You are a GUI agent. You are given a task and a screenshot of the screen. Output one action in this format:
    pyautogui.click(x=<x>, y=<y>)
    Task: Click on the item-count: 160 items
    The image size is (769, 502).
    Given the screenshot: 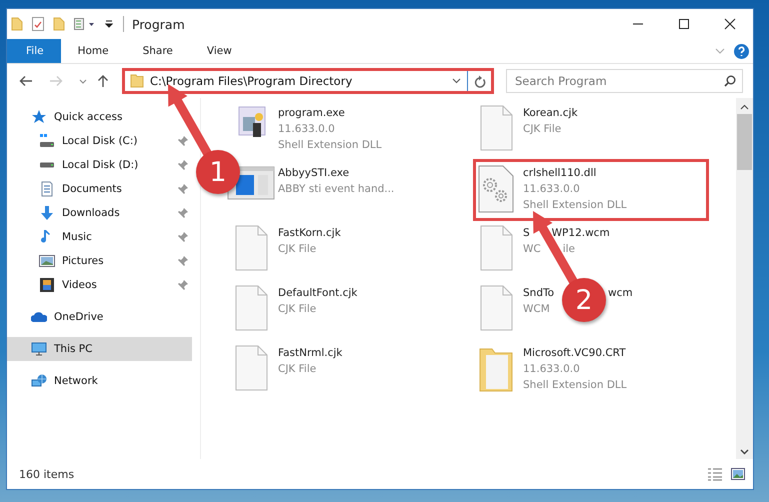 What is the action you would take?
    pyautogui.click(x=46, y=474)
    